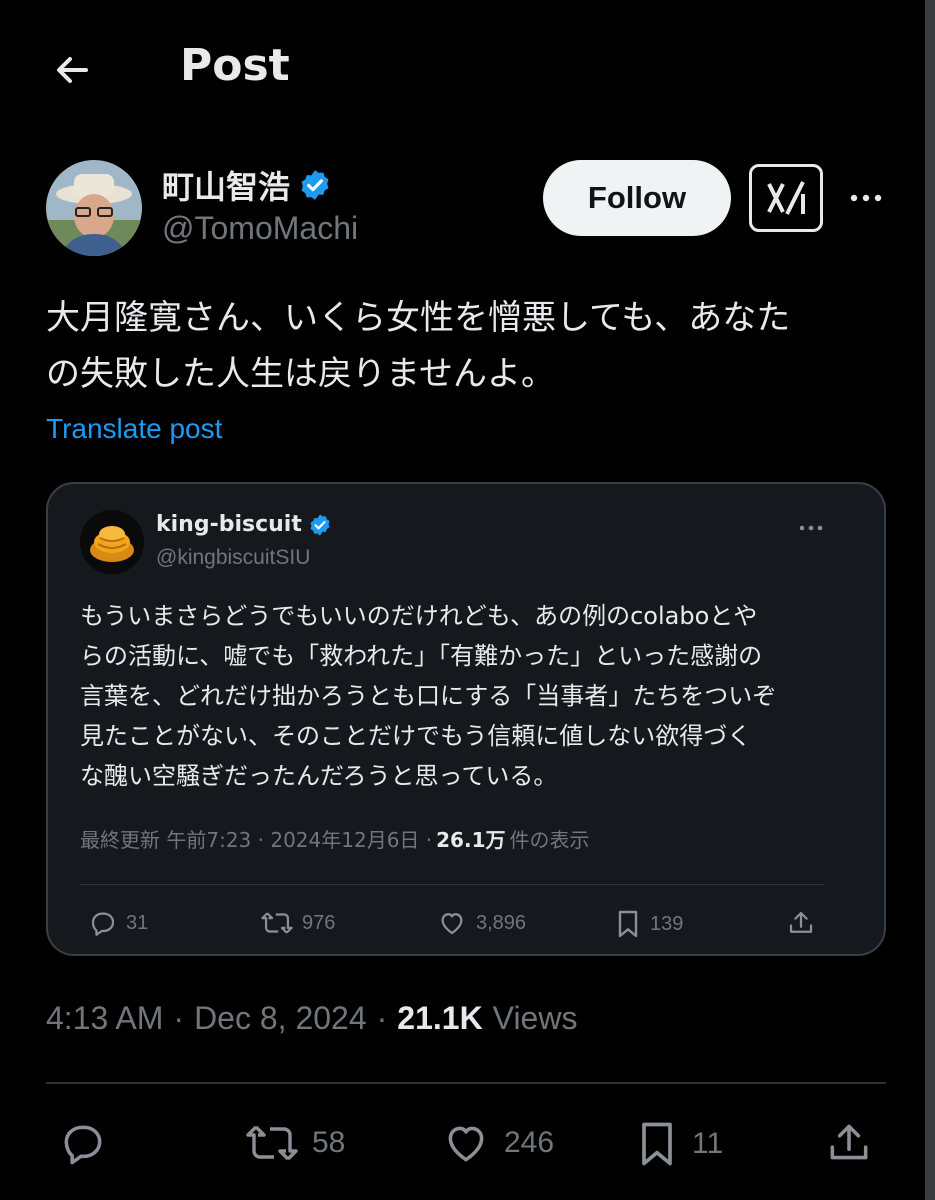 The image size is (935, 1200). What do you see at coordinates (708, 1143) in the screenshot?
I see `bookmark-count: 11` at bounding box center [708, 1143].